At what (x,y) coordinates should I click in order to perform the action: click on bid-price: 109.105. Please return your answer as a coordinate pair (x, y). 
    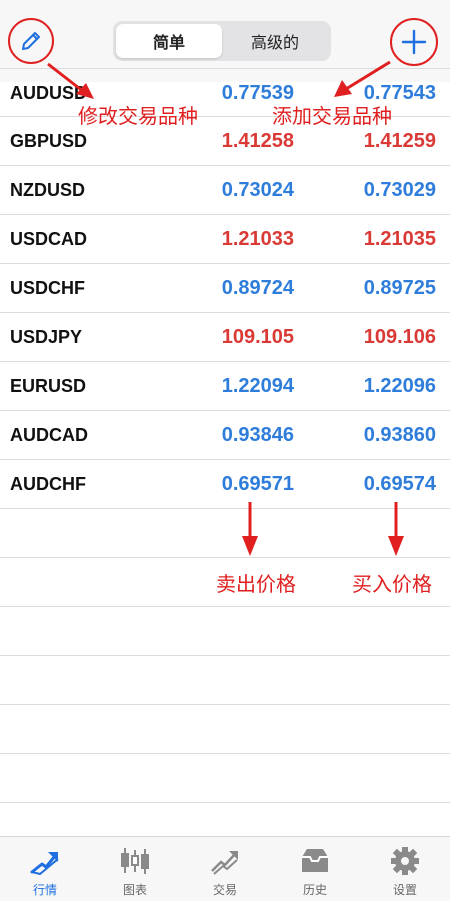
    Looking at the image, I should click on (257, 337).